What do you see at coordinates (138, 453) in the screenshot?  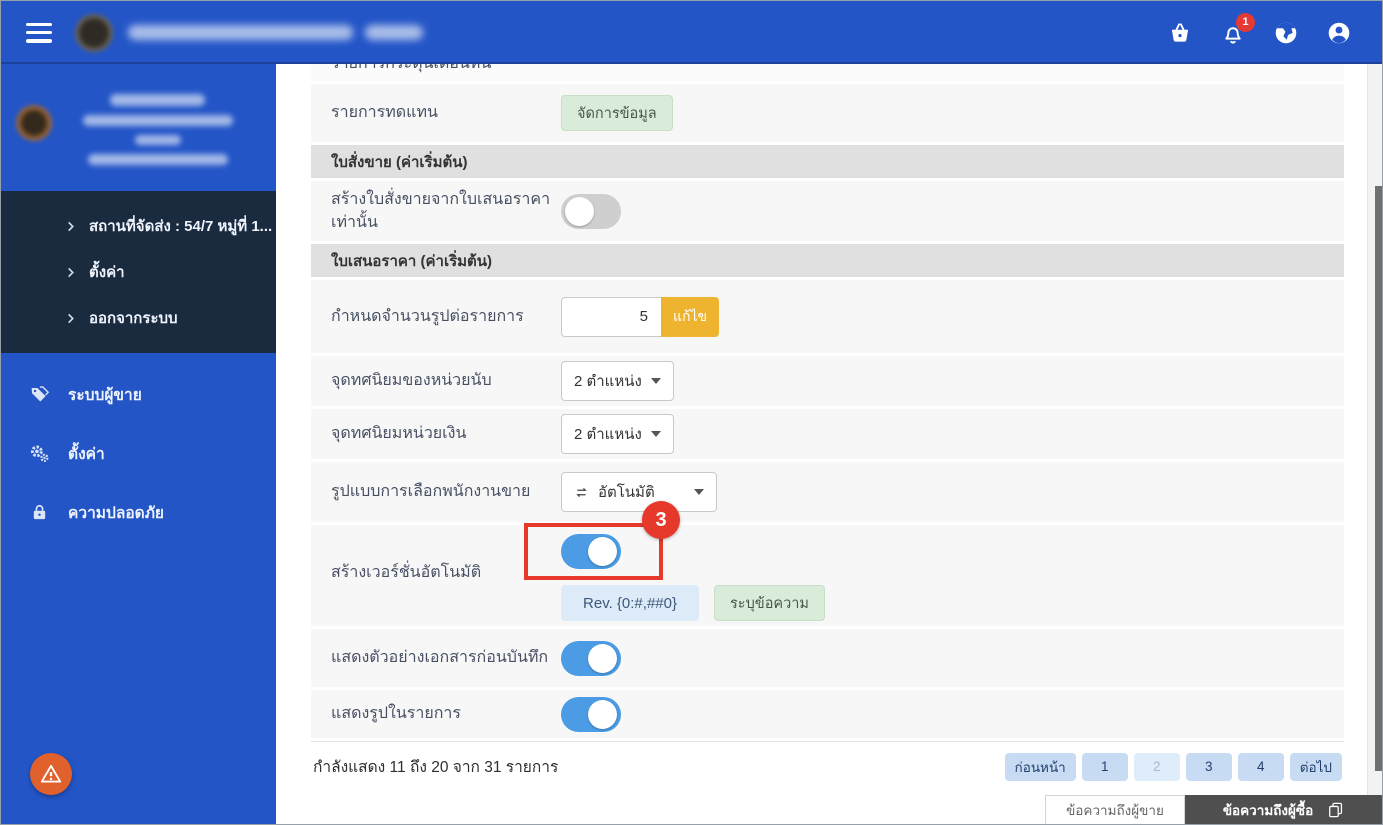 I see `sidebar-item-settings: ตั้งค่า` at bounding box center [138, 453].